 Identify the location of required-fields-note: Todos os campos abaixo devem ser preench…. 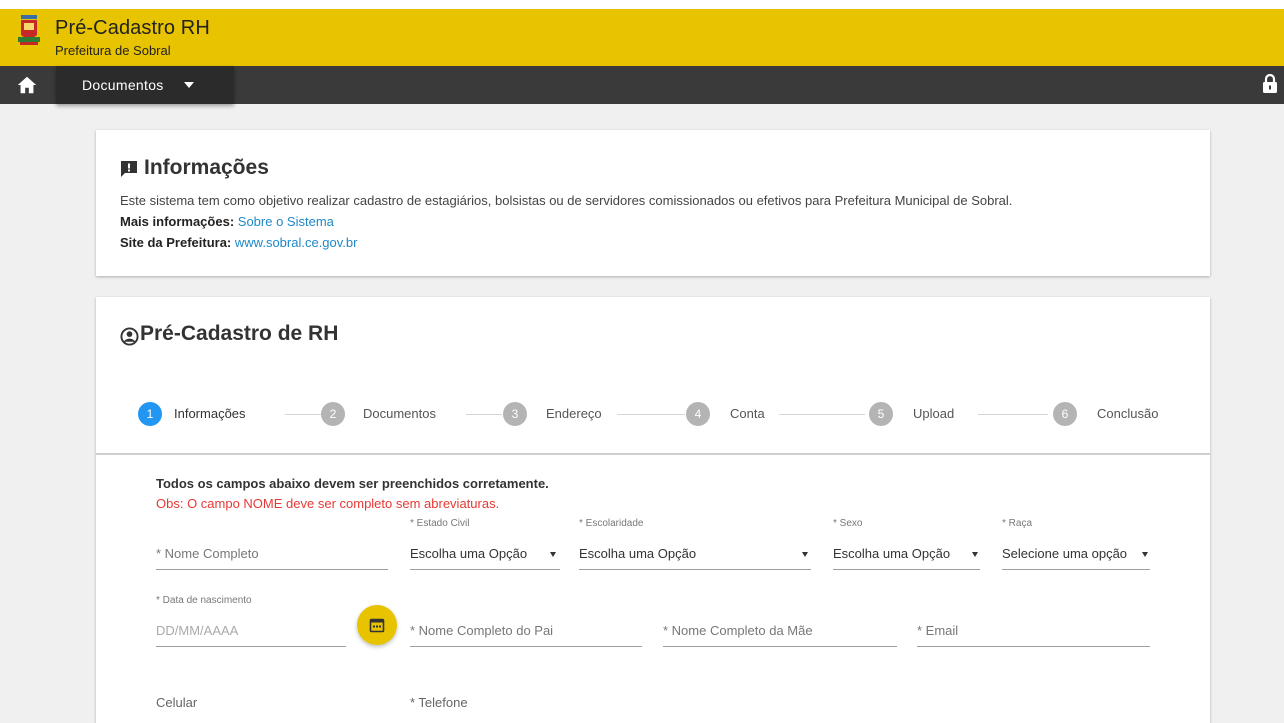
(352, 483).